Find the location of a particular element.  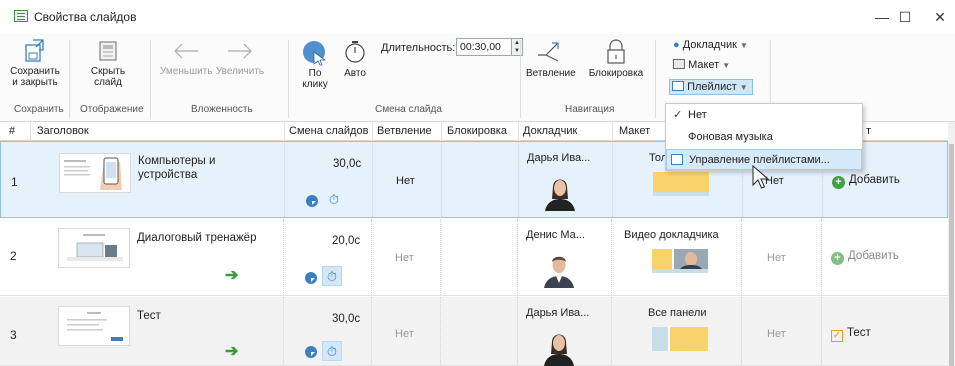

branching-label: Ветвление is located at coordinates (551, 73).